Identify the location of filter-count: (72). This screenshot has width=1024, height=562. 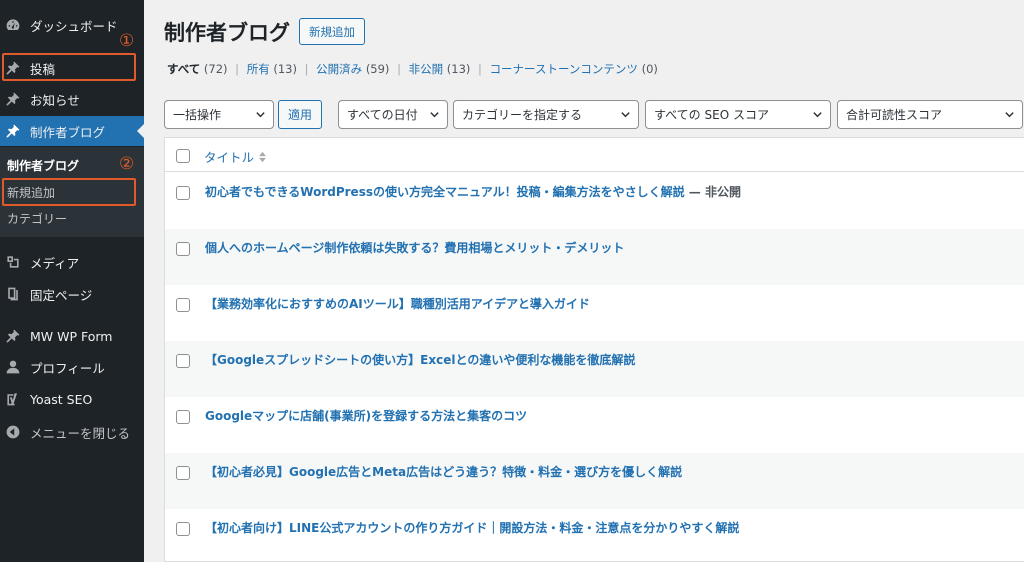
(215, 69).